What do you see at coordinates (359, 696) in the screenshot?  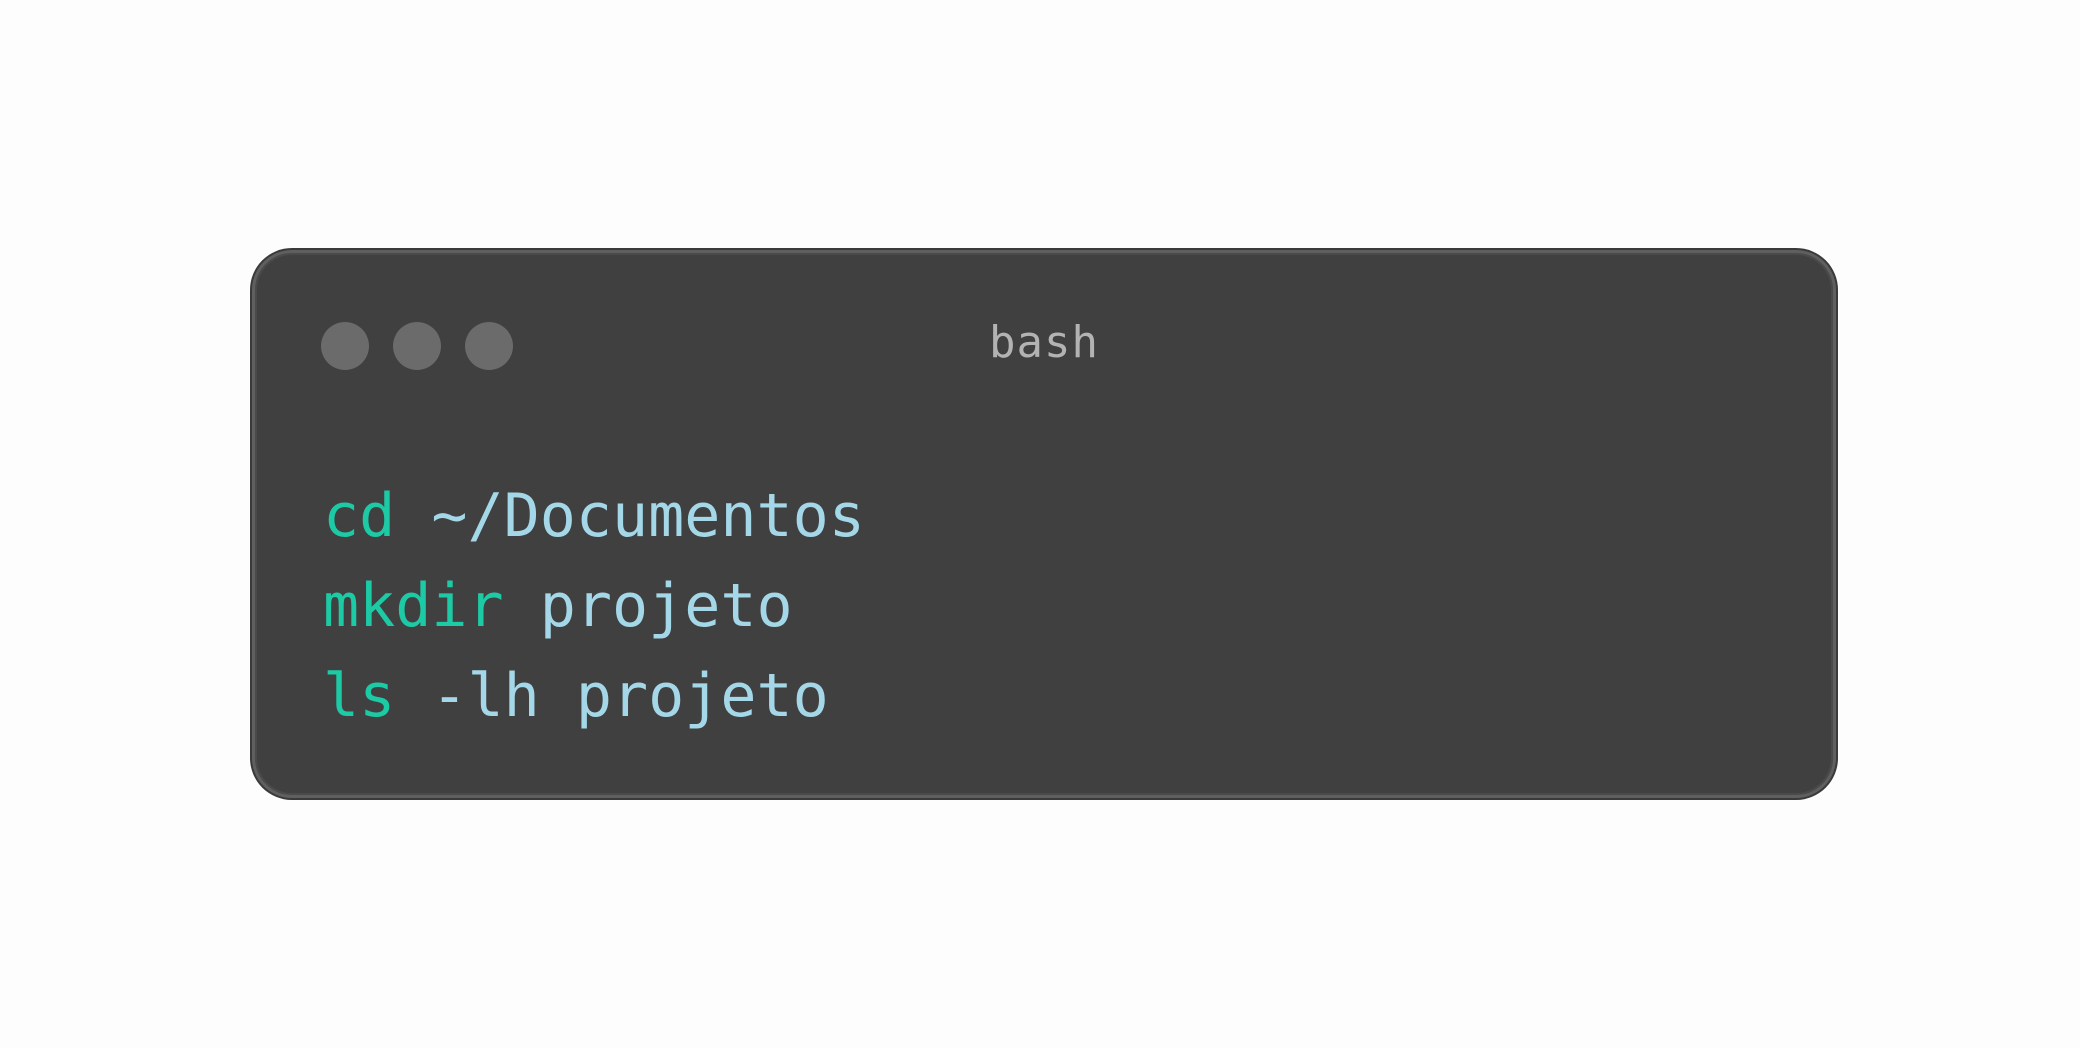 I see `command-name: ls` at bounding box center [359, 696].